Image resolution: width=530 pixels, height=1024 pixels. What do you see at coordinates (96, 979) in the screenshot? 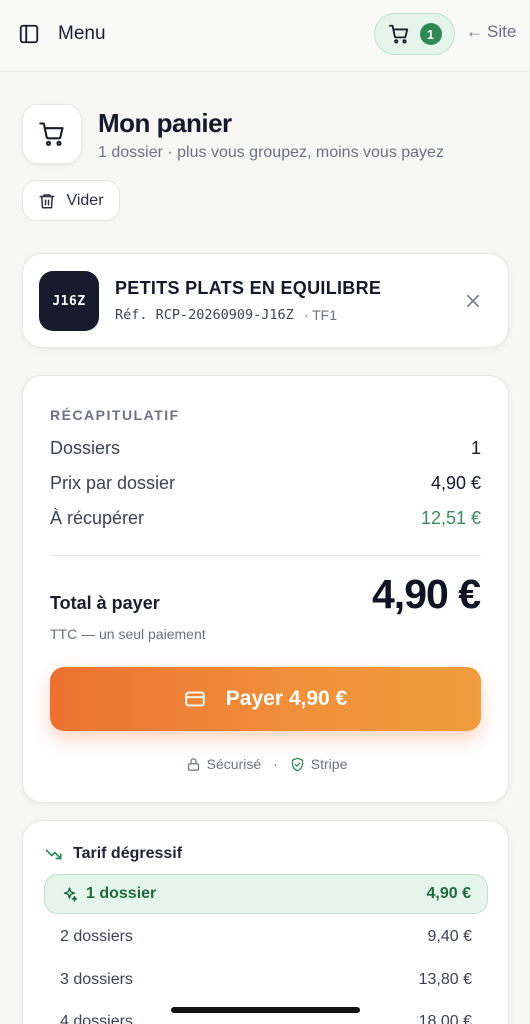
I see `tier-label: 3 dossiers` at bounding box center [96, 979].